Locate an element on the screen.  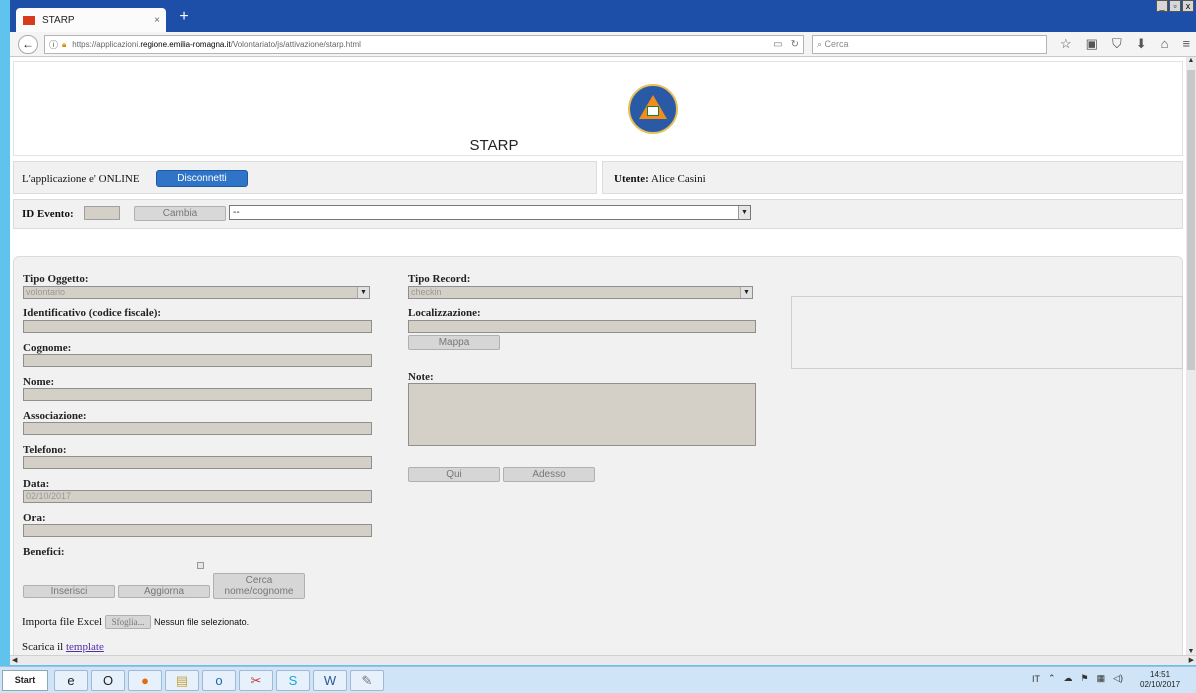
data-label: Data: is located at coordinates (36, 484).